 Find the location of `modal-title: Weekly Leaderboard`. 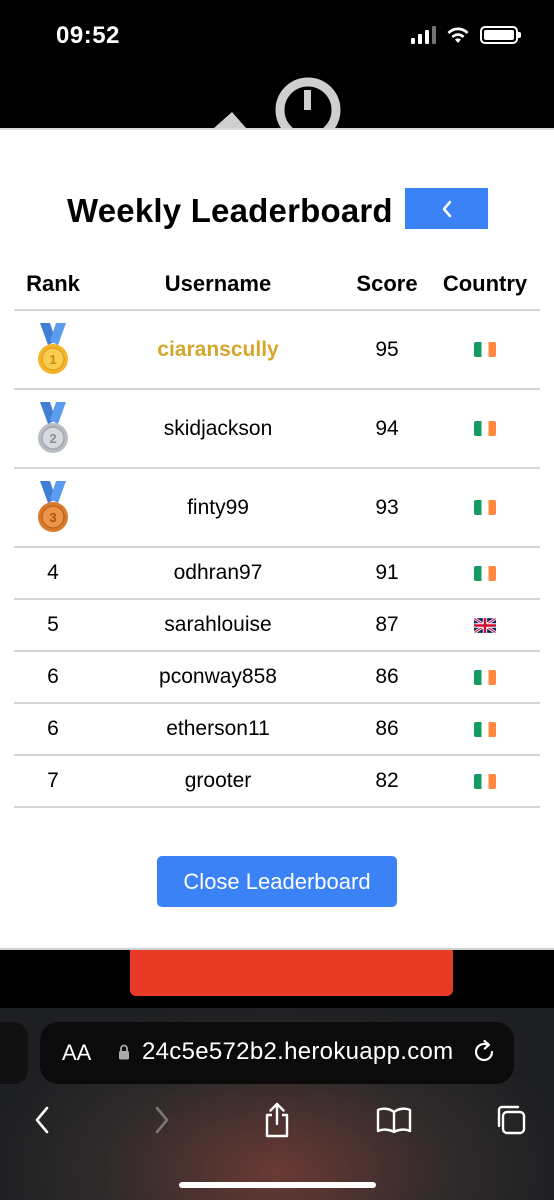

modal-title: Weekly Leaderboard is located at coordinates (230, 210).